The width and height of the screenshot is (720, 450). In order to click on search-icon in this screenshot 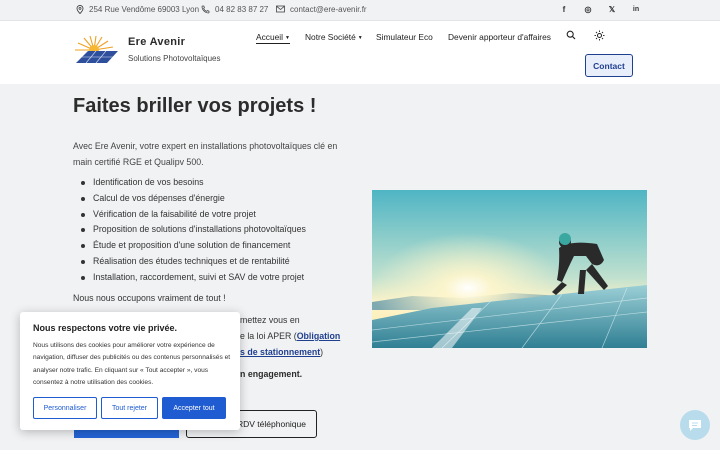, I will do `click(571, 36)`.